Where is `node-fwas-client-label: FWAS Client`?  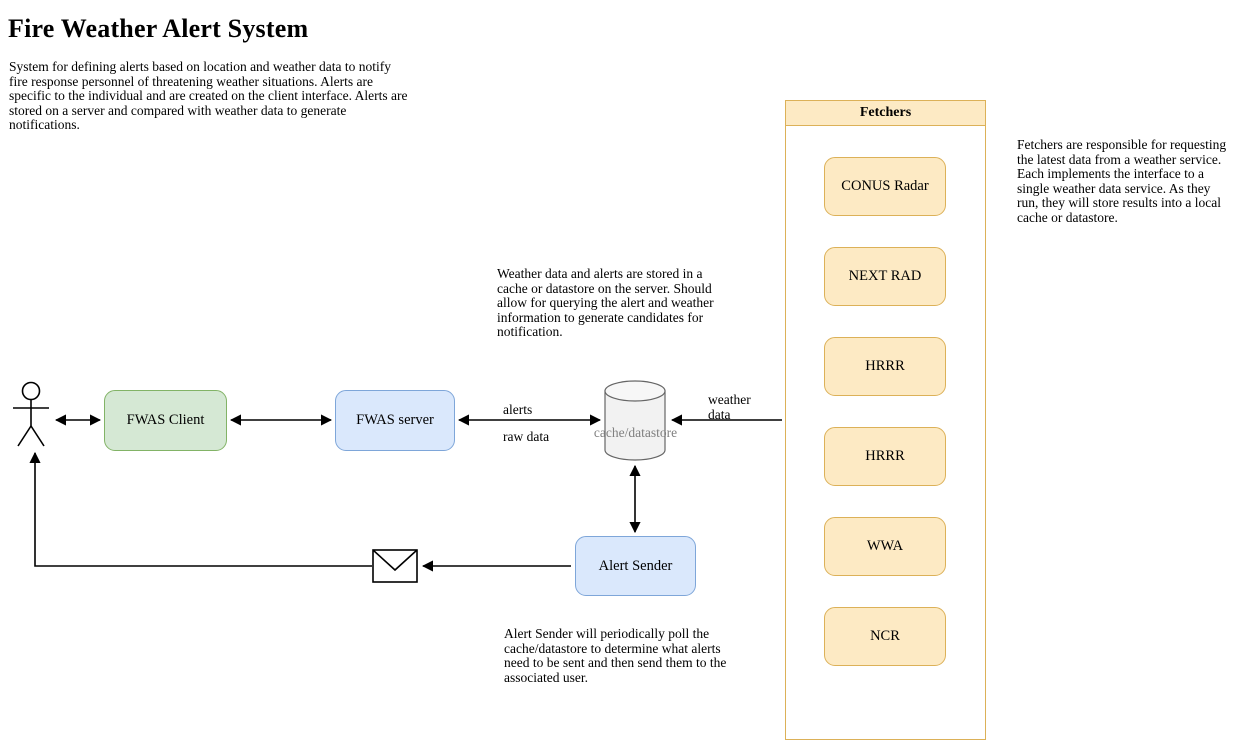 node-fwas-client-label: FWAS Client is located at coordinates (165, 420).